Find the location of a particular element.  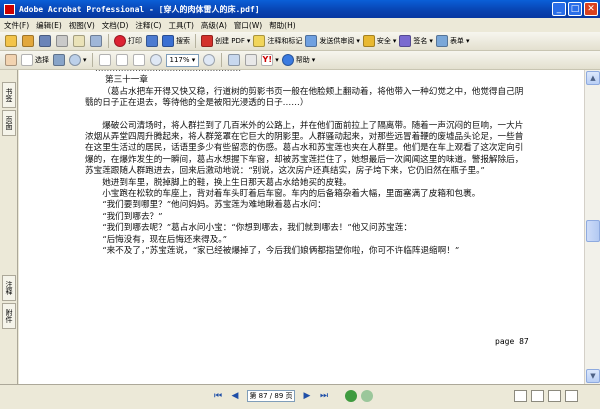

main-toolbar: 打印 搜索 创建 PDF ▾ 注释和标记 发送供审阅 ▾ 安全 ▾ 签名 ▾ 表单 ▾ is located at coordinates (300, 41).